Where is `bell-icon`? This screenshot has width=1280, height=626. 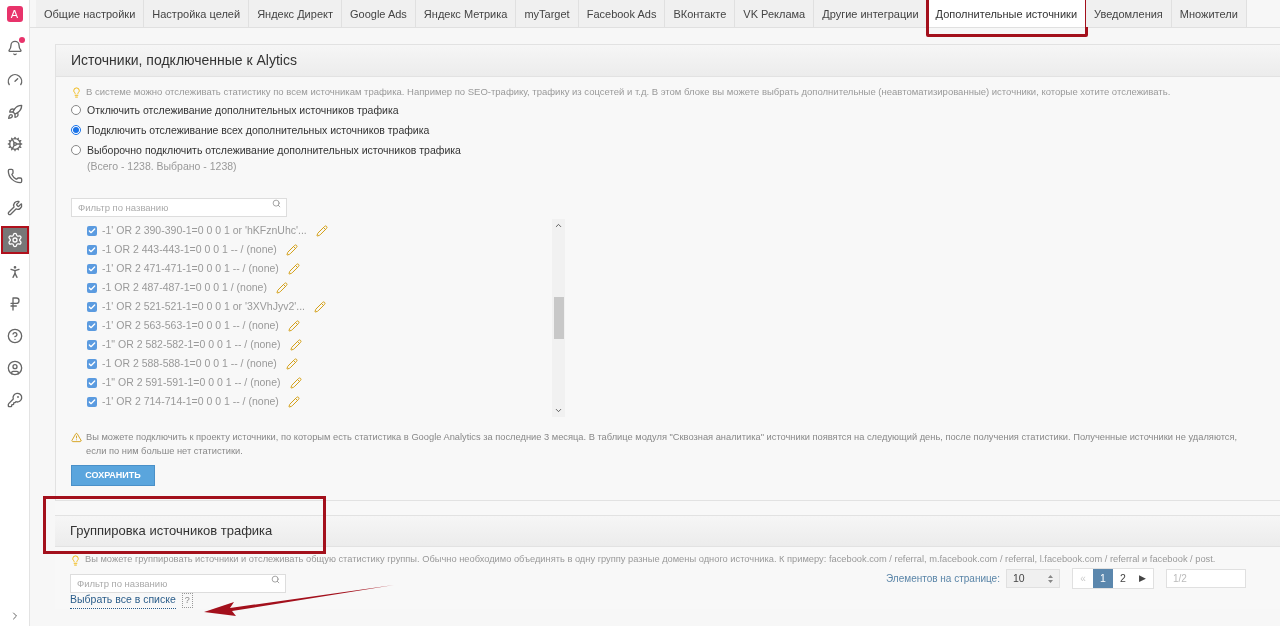 bell-icon is located at coordinates (14, 48).